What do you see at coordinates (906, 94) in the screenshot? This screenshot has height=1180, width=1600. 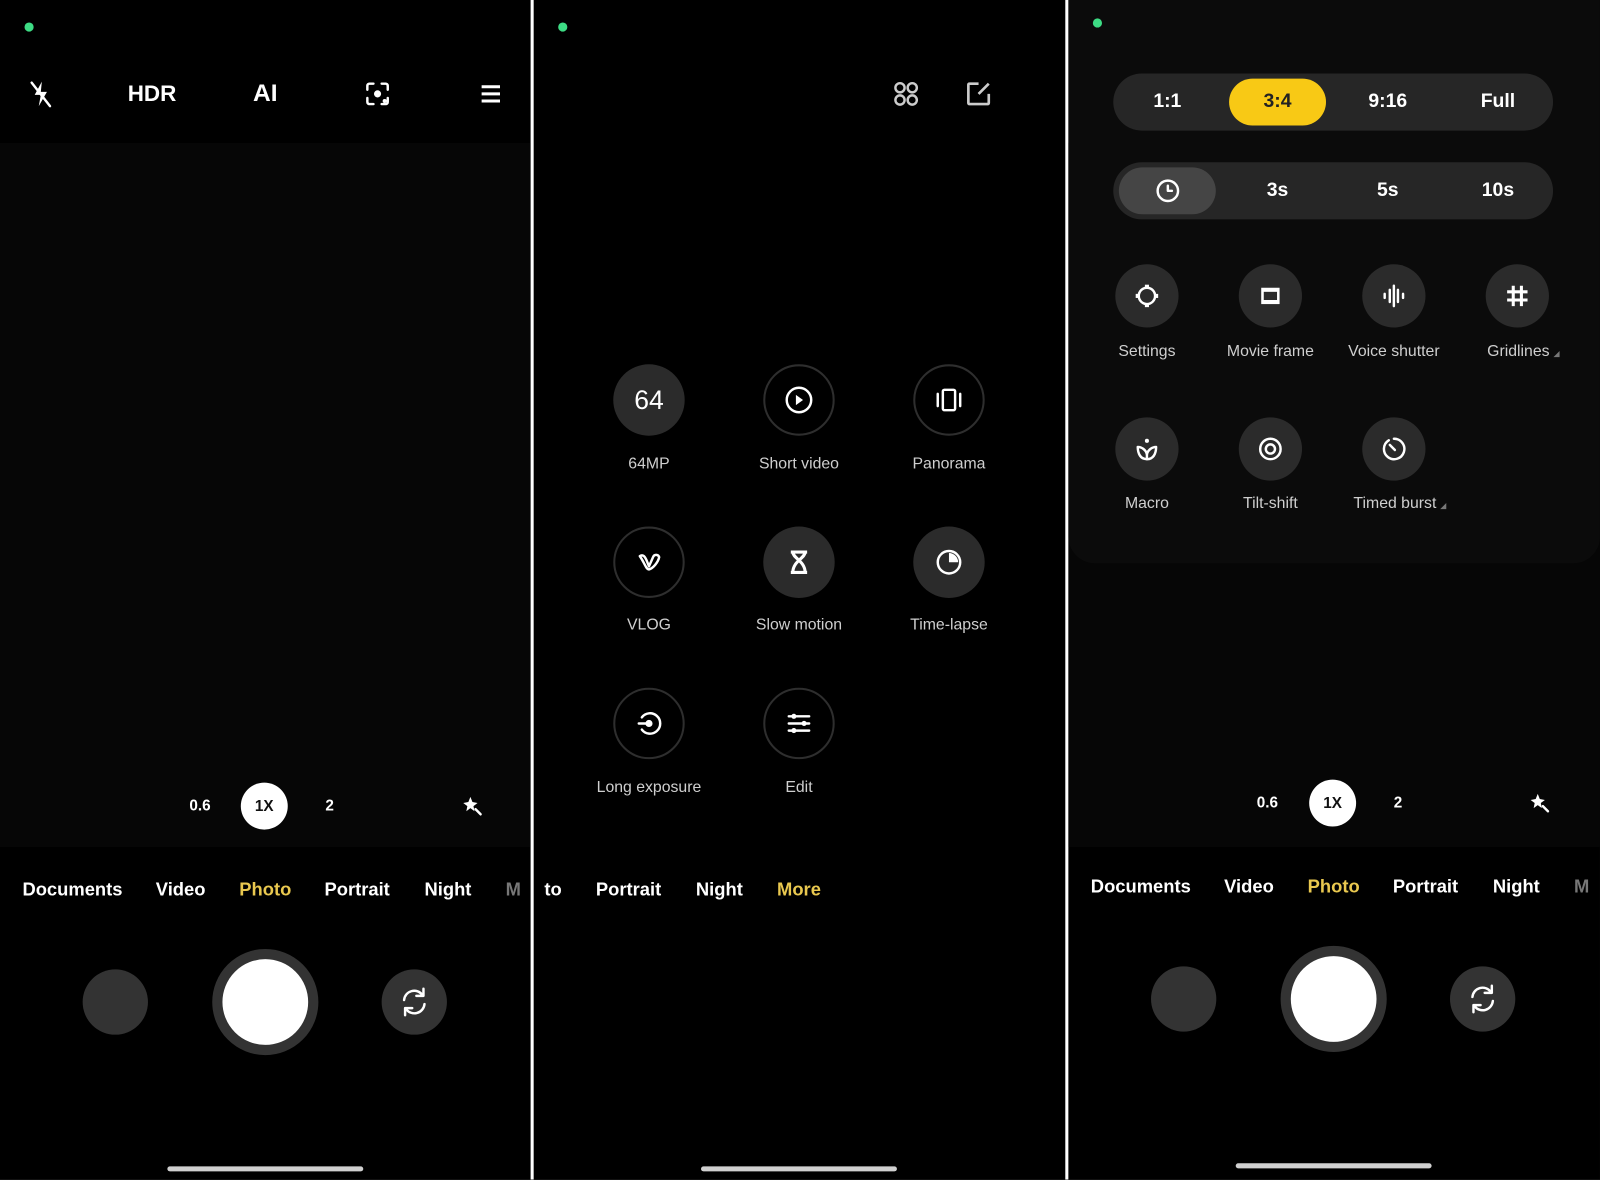 I see `grid-apps-icon` at bounding box center [906, 94].